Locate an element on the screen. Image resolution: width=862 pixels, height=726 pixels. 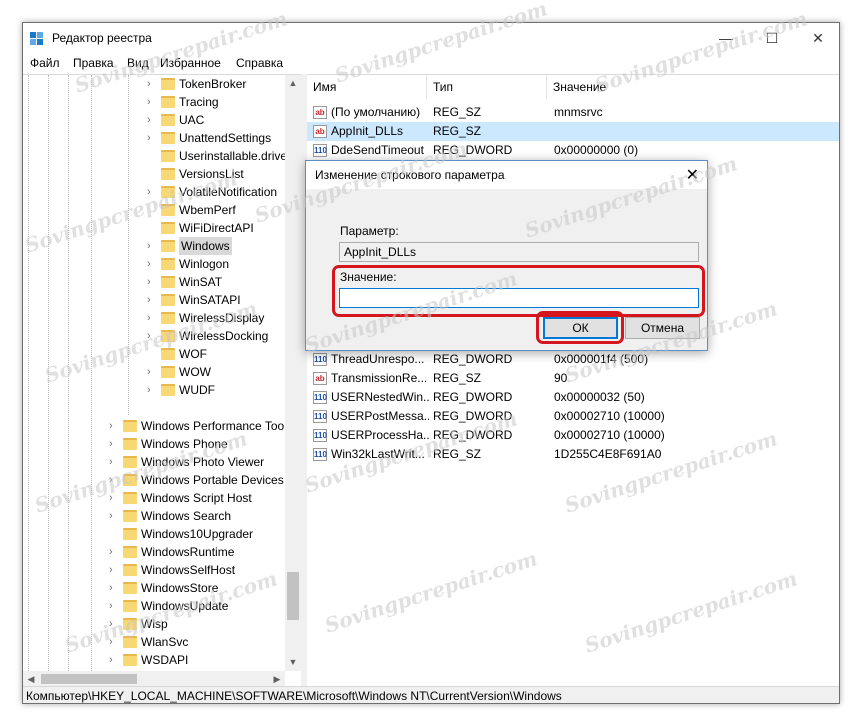
tree-key-label: VersionsList is located at coordinates (211, 174).